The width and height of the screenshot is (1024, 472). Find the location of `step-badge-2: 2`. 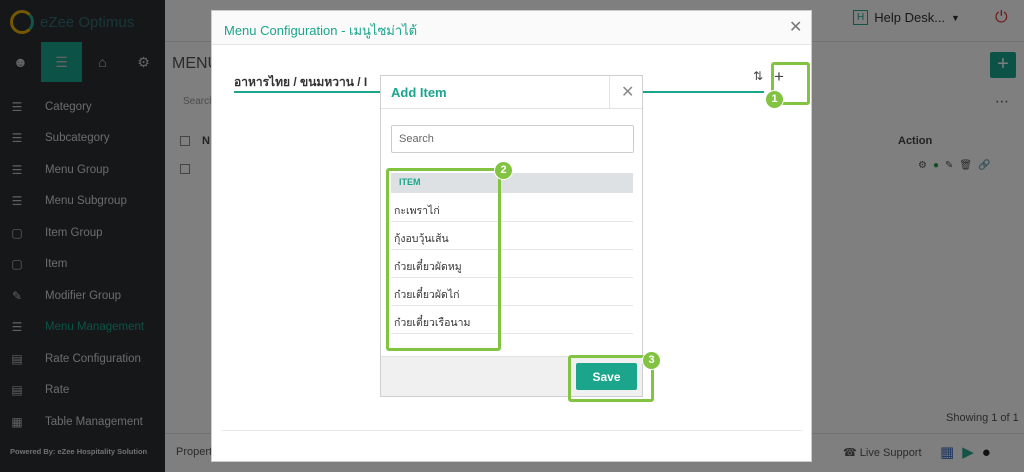

step-badge-2: 2 is located at coordinates (503, 170).